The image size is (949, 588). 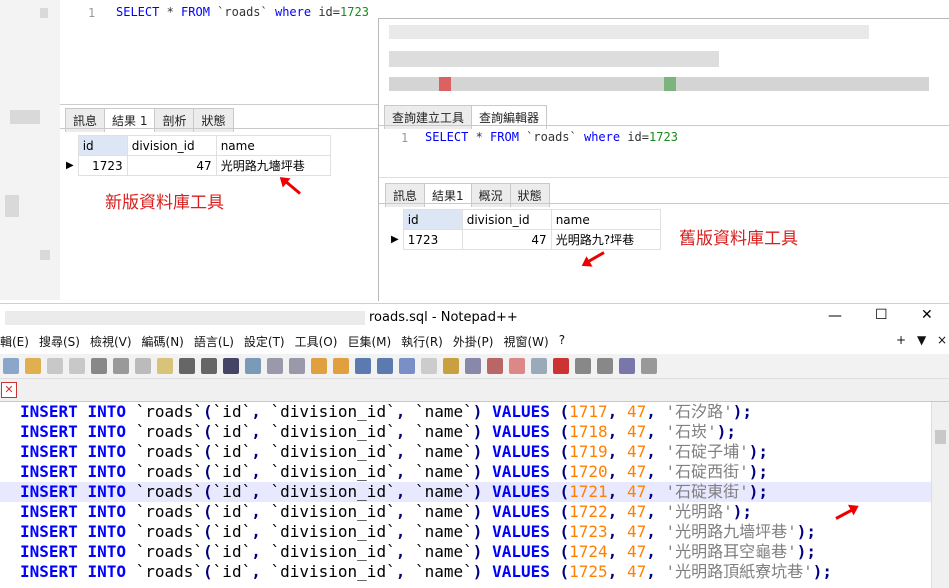 I want to click on open-file-icon, so click(x=33, y=366).